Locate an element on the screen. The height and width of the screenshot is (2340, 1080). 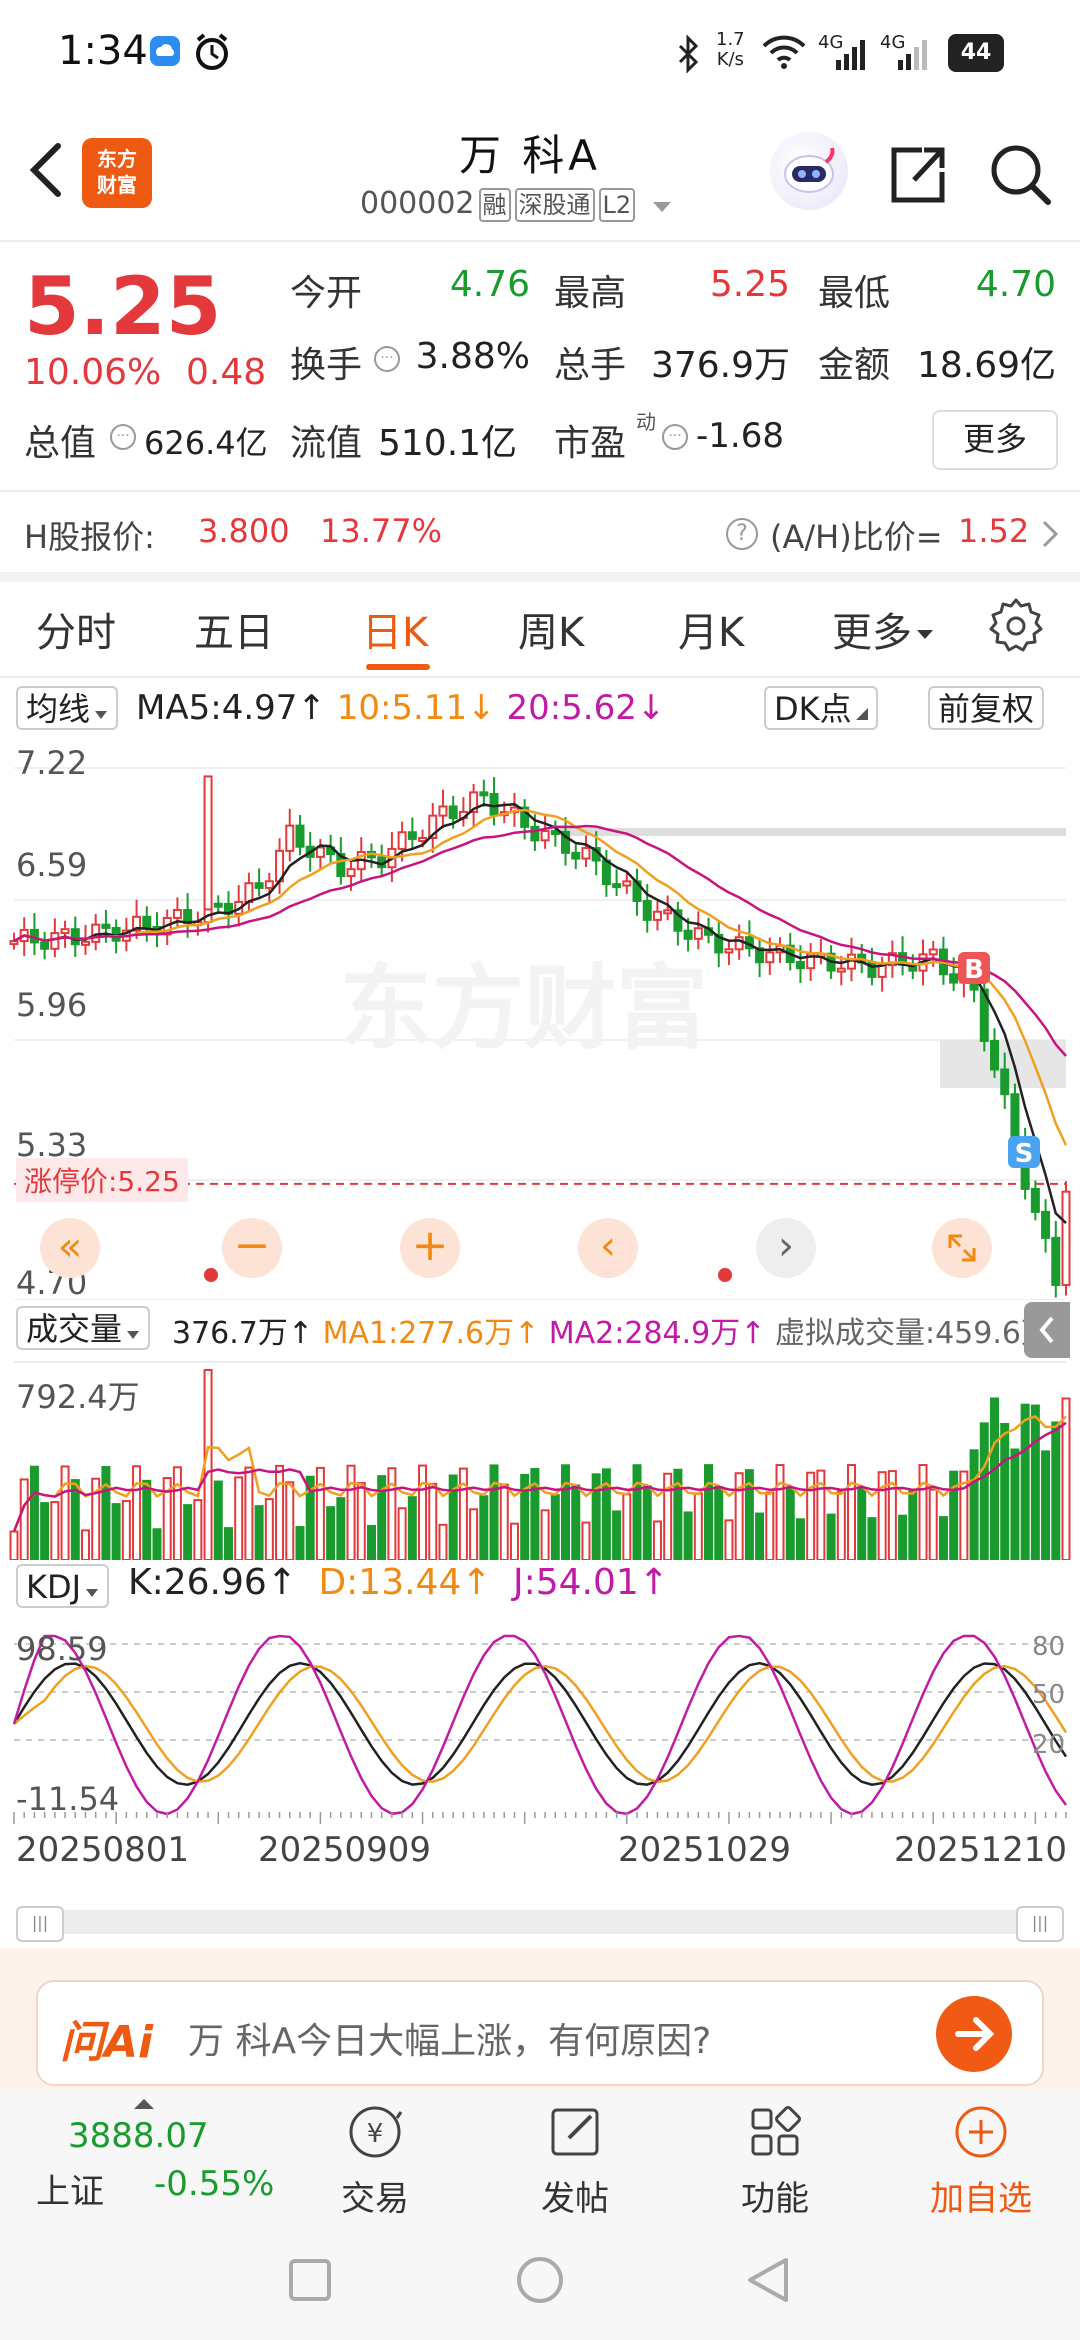
index-ticker: 3888.07 上证 -0.55% is located at coordinates (159, 2154).